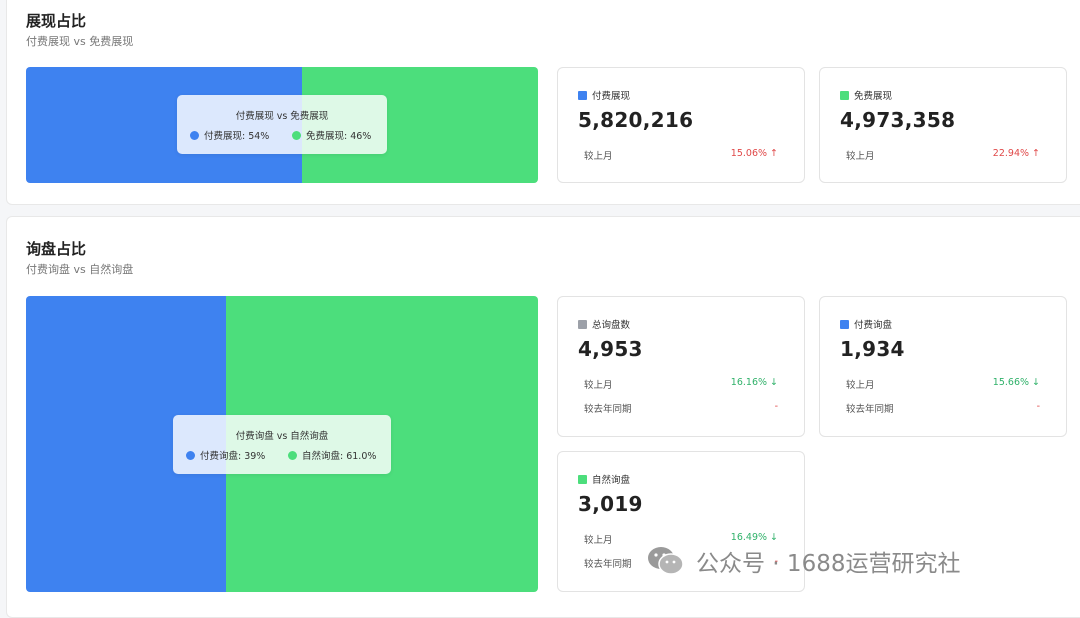  I want to click on card-row-mom: 较上月 16.16% ↓, so click(681, 384).